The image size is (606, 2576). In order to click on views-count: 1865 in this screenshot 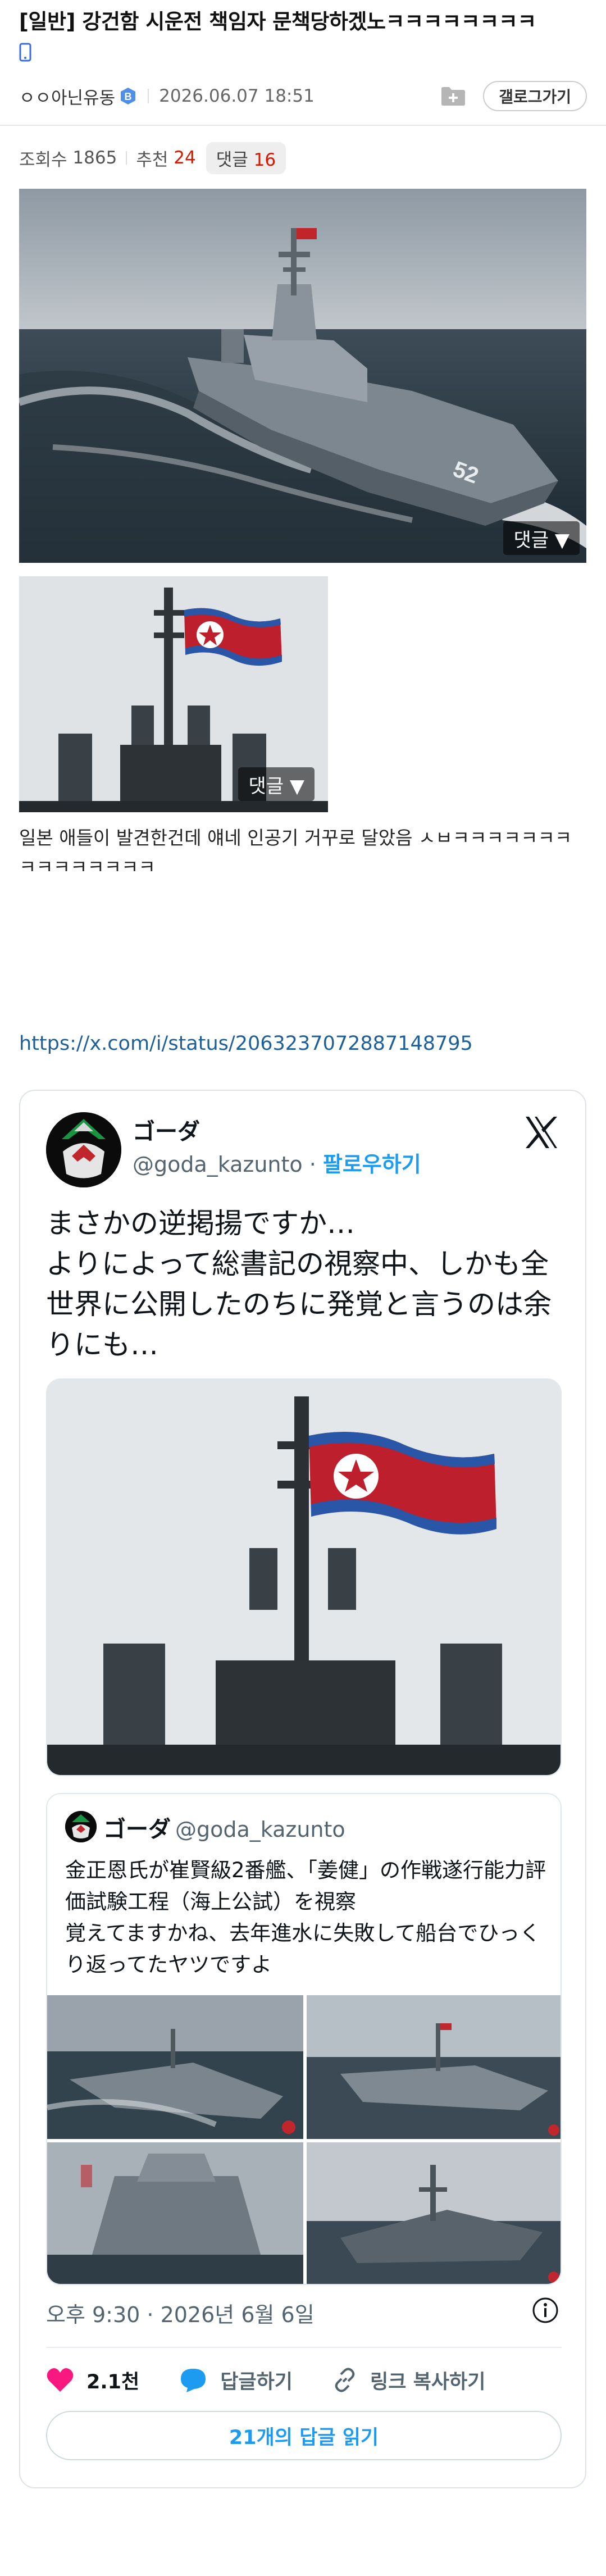, I will do `click(94, 158)`.